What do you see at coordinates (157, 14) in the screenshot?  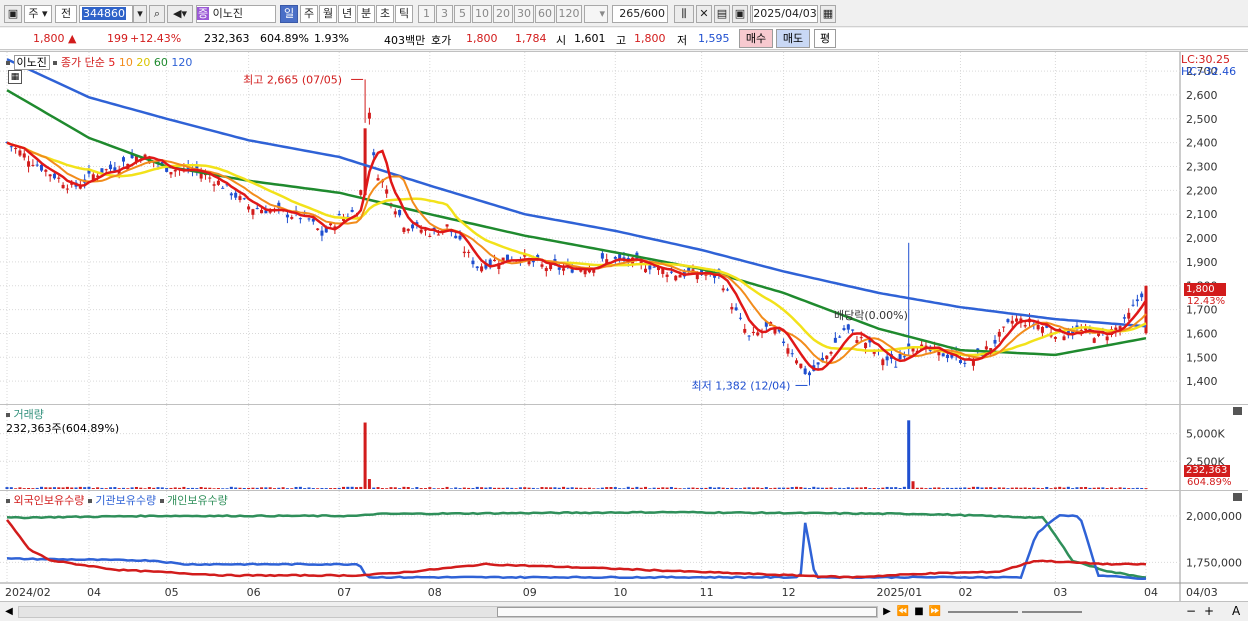 I see `search-icon: ⌕` at bounding box center [157, 14].